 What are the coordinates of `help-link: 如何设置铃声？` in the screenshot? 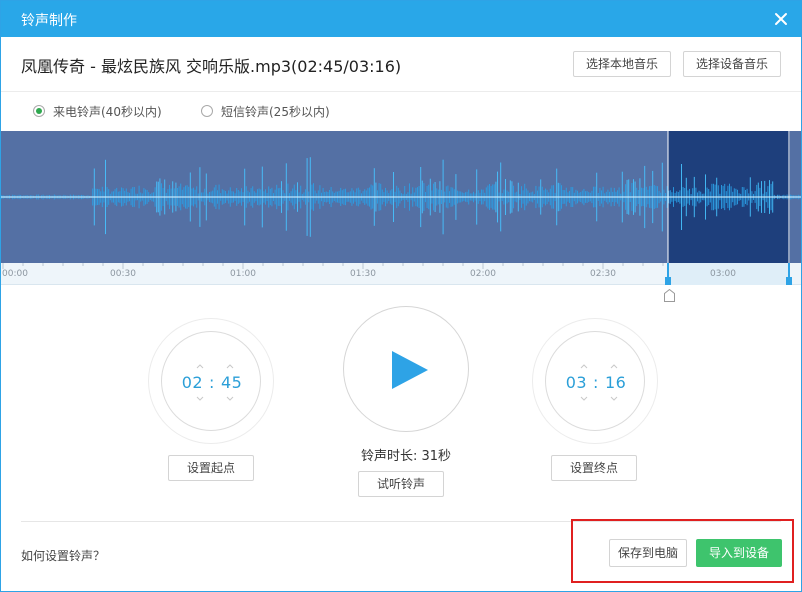 It's located at (63, 555).